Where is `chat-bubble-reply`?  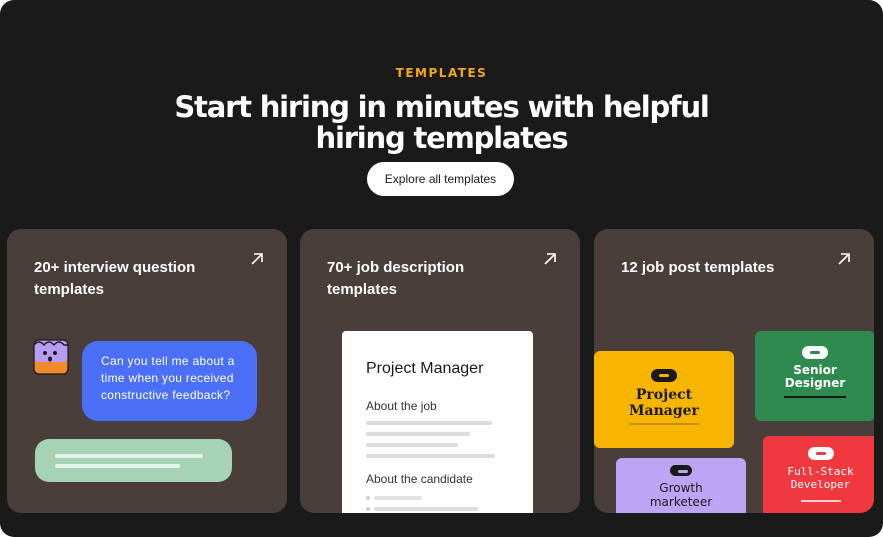
chat-bubble-reply is located at coordinates (133, 460).